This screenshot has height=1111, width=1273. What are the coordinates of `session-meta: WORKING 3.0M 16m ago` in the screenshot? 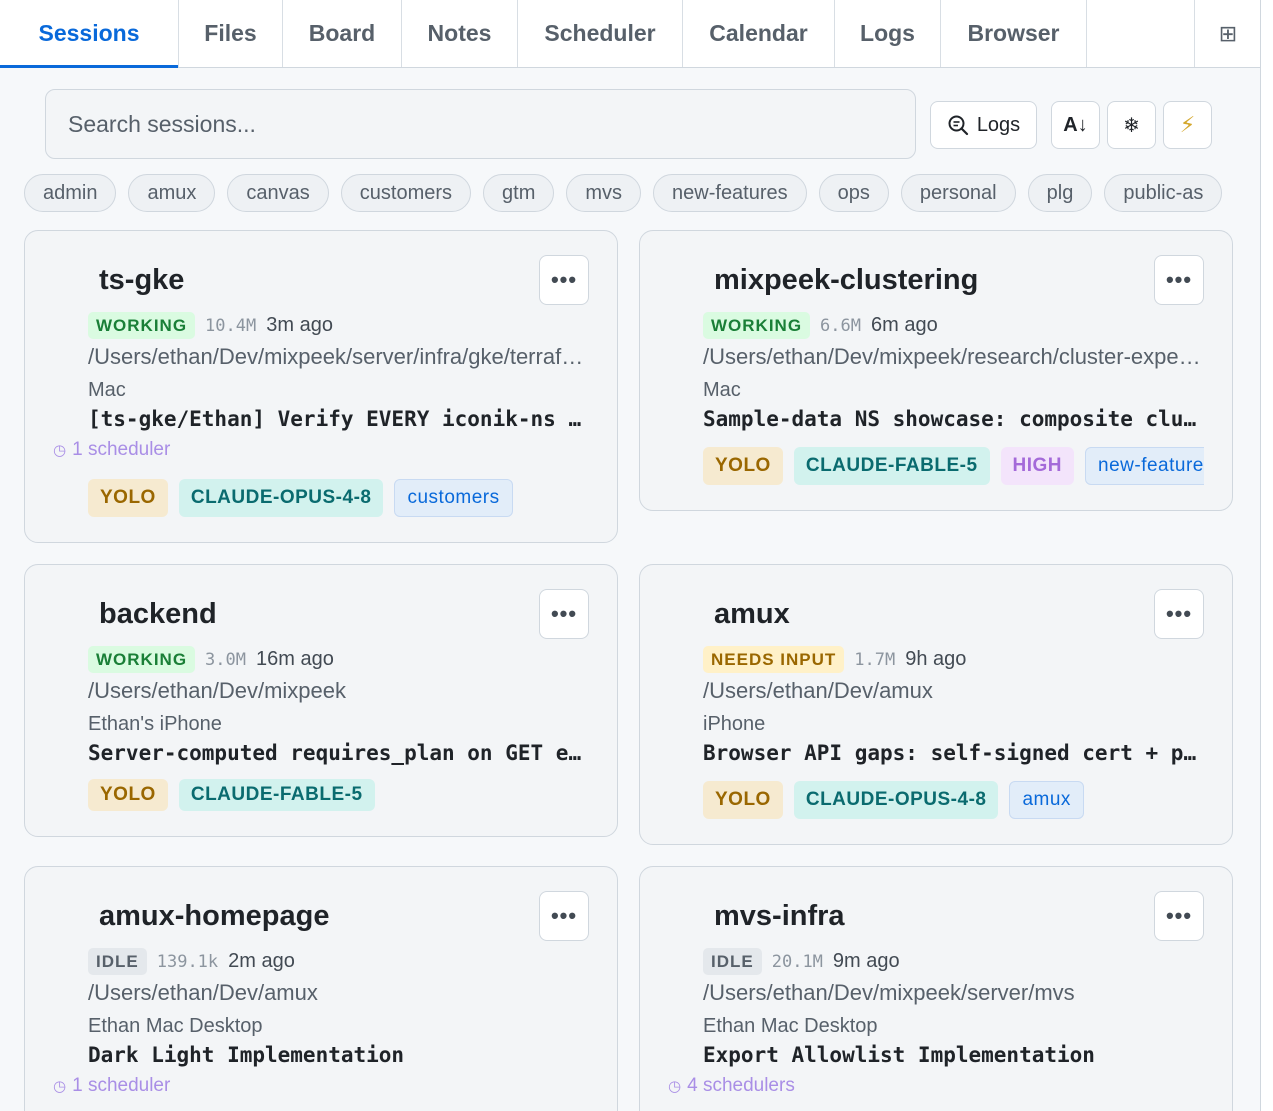 It's located at (211, 659).